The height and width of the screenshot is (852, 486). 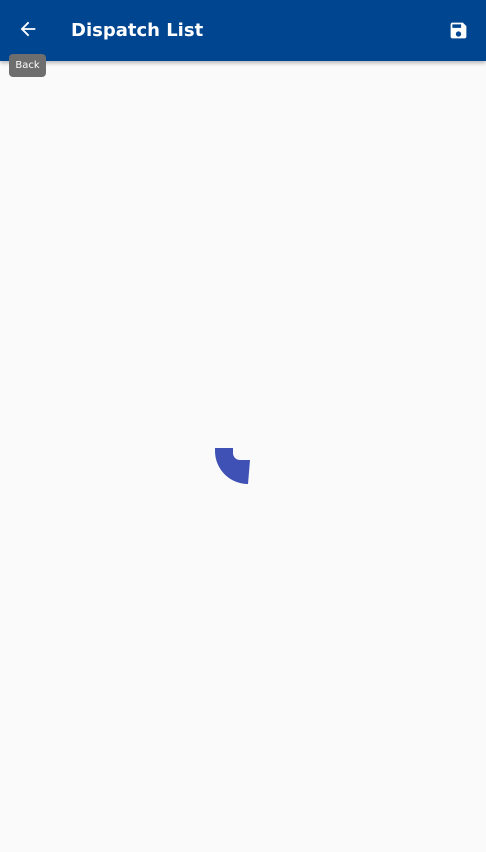 I want to click on save-button, so click(x=458, y=30).